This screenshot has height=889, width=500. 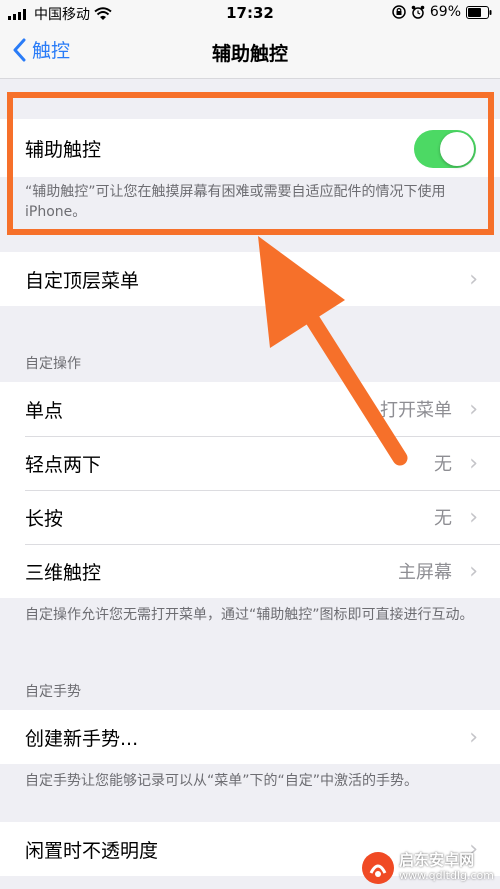 I want to click on custom-gestures-footer: 自定手势让您能够记录可以从“菜单”下的“自定”中激活的手势。, so click(x=222, y=781).